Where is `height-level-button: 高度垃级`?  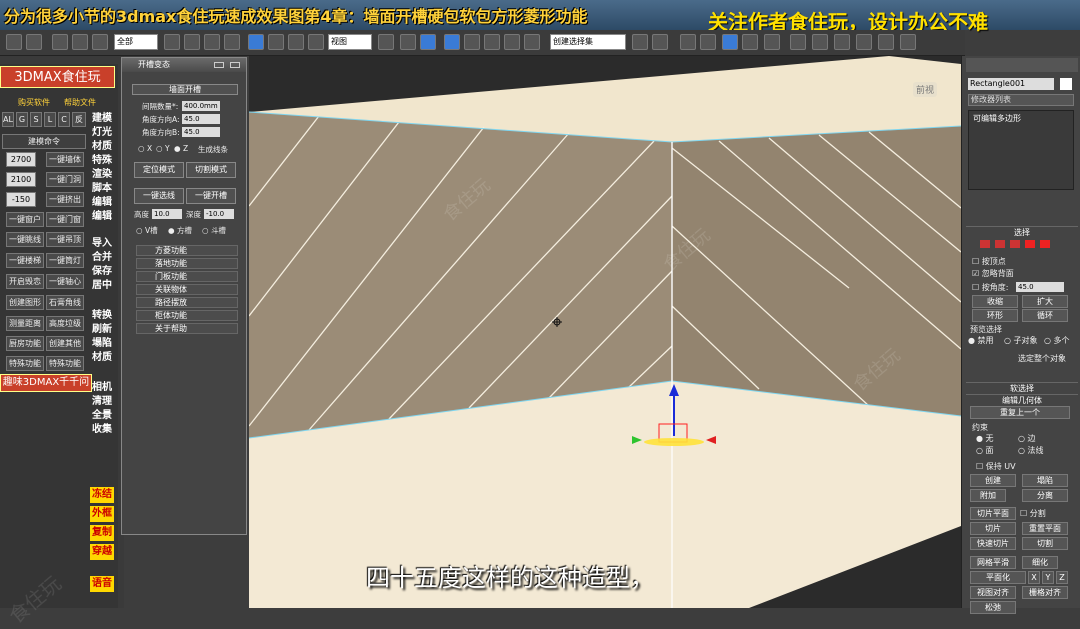 height-level-button: 高度垃级 is located at coordinates (65, 323).